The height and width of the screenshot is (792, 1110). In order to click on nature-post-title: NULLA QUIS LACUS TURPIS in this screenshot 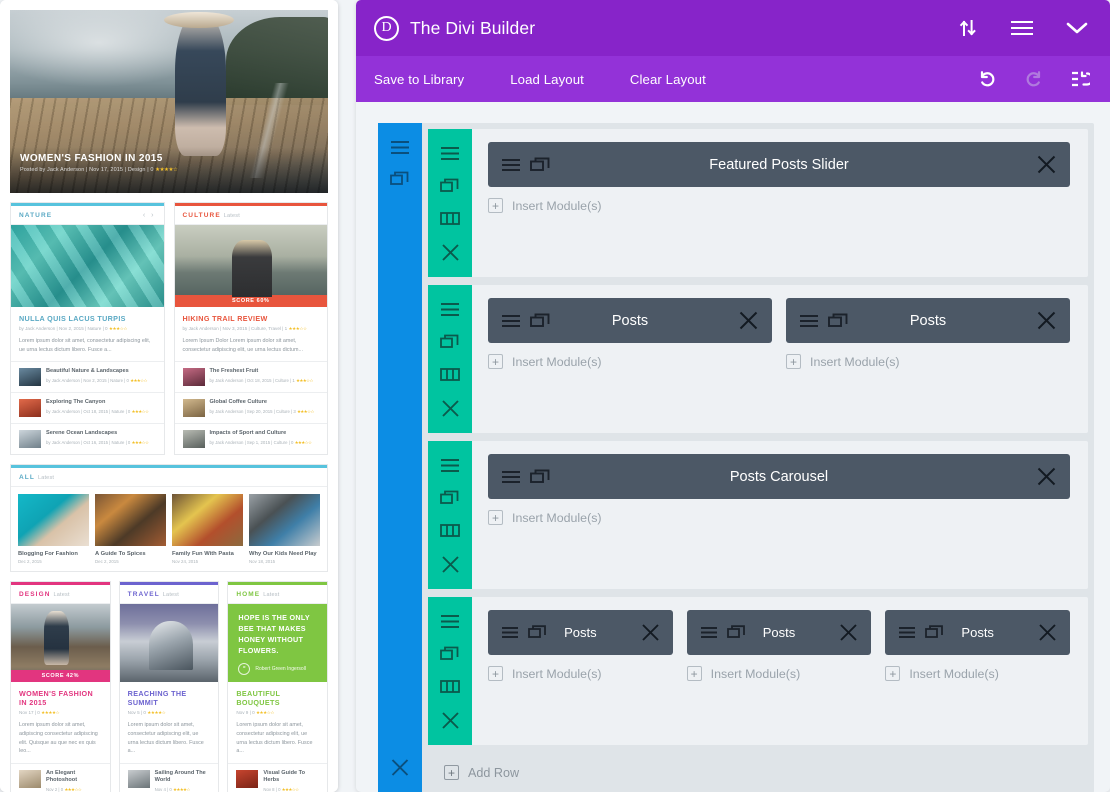, I will do `click(87, 318)`.